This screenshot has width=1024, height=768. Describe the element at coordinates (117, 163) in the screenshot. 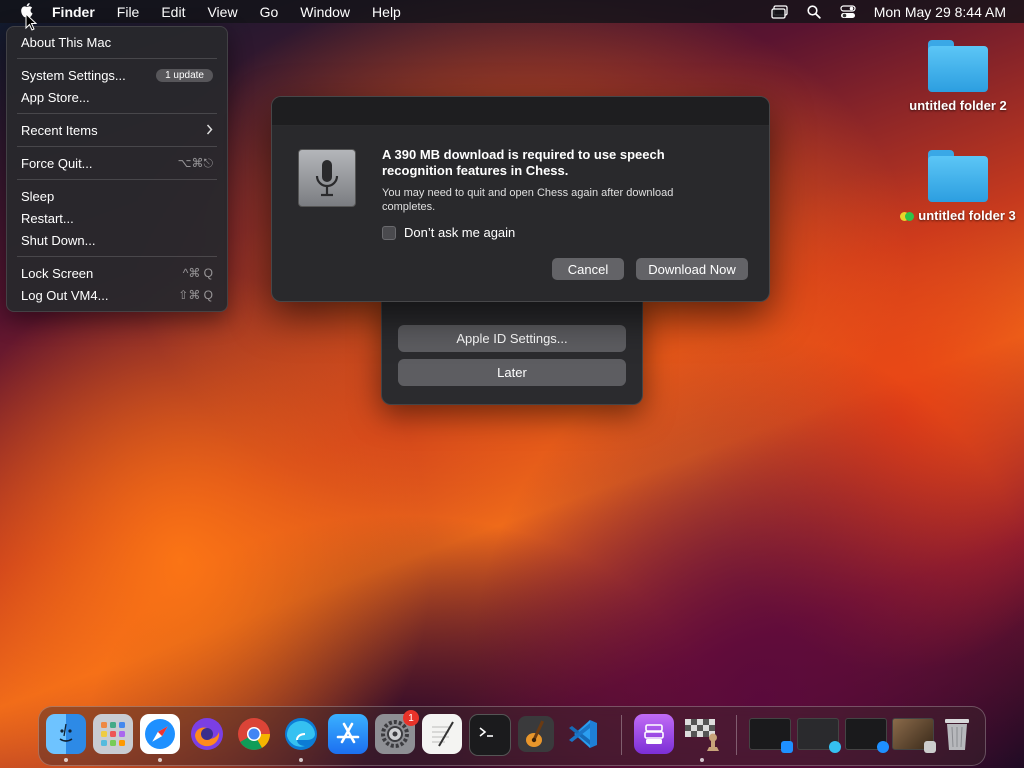

I see `menu-item-force-quit: Force Quit... ⌥⌘⎋` at that location.